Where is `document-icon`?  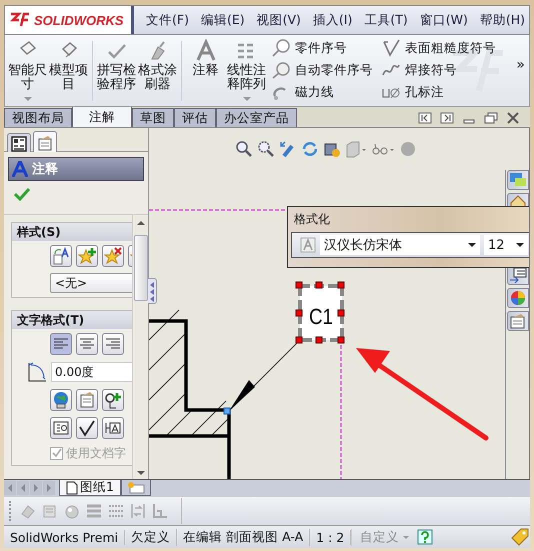
document-icon is located at coordinates (87, 400).